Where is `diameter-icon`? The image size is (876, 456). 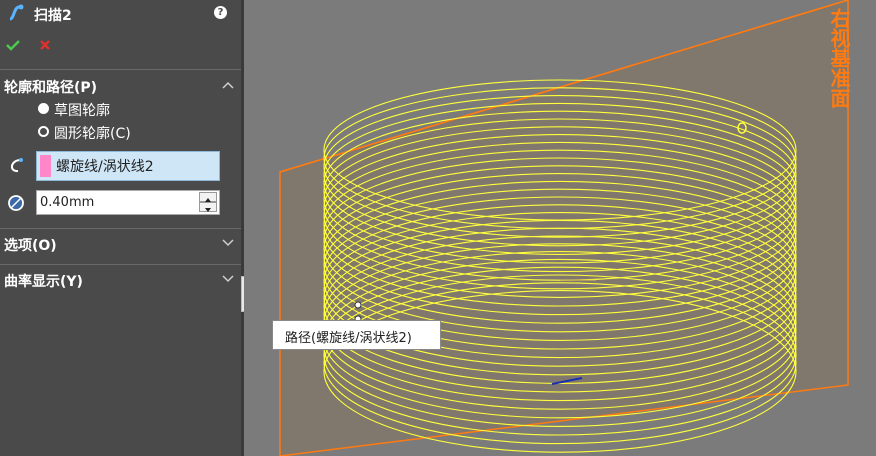
diameter-icon is located at coordinates (16, 203).